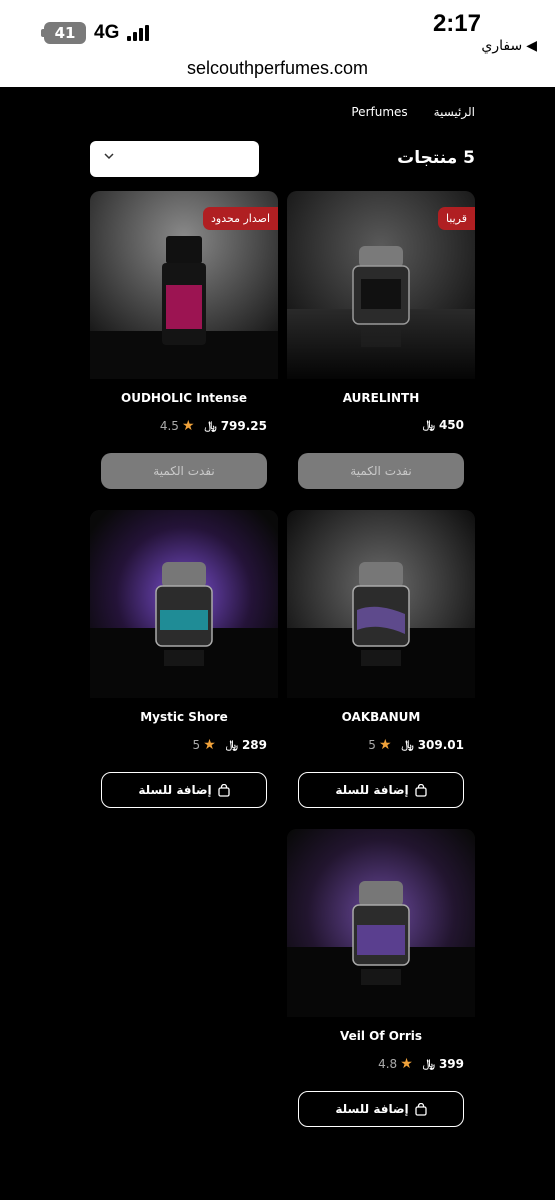 This screenshot has height=1200, width=555. What do you see at coordinates (379, 112) in the screenshot?
I see `breadcrumb-current: Perfumes` at bounding box center [379, 112].